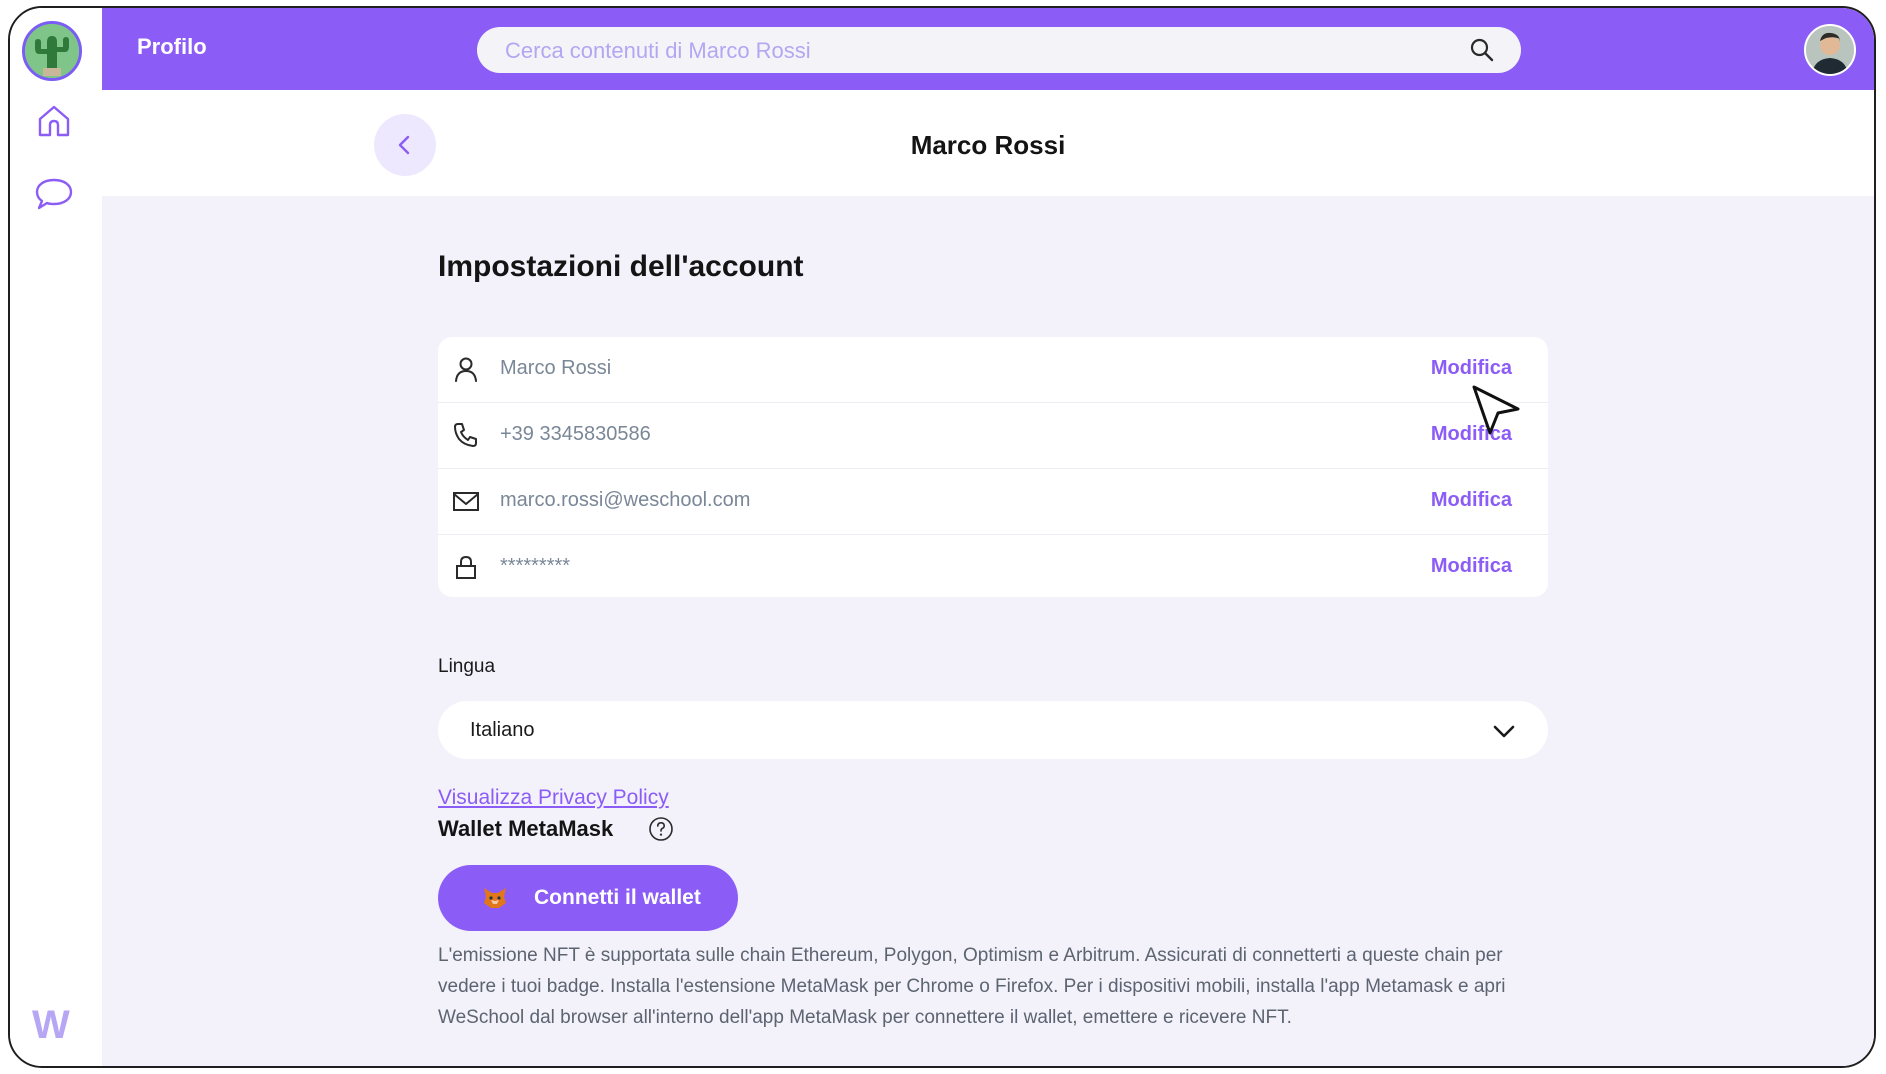 Image resolution: width=1886 pixels, height=1074 pixels. What do you see at coordinates (466, 567) in the screenshot?
I see `lock-icon` at bounding box center [466, 567].